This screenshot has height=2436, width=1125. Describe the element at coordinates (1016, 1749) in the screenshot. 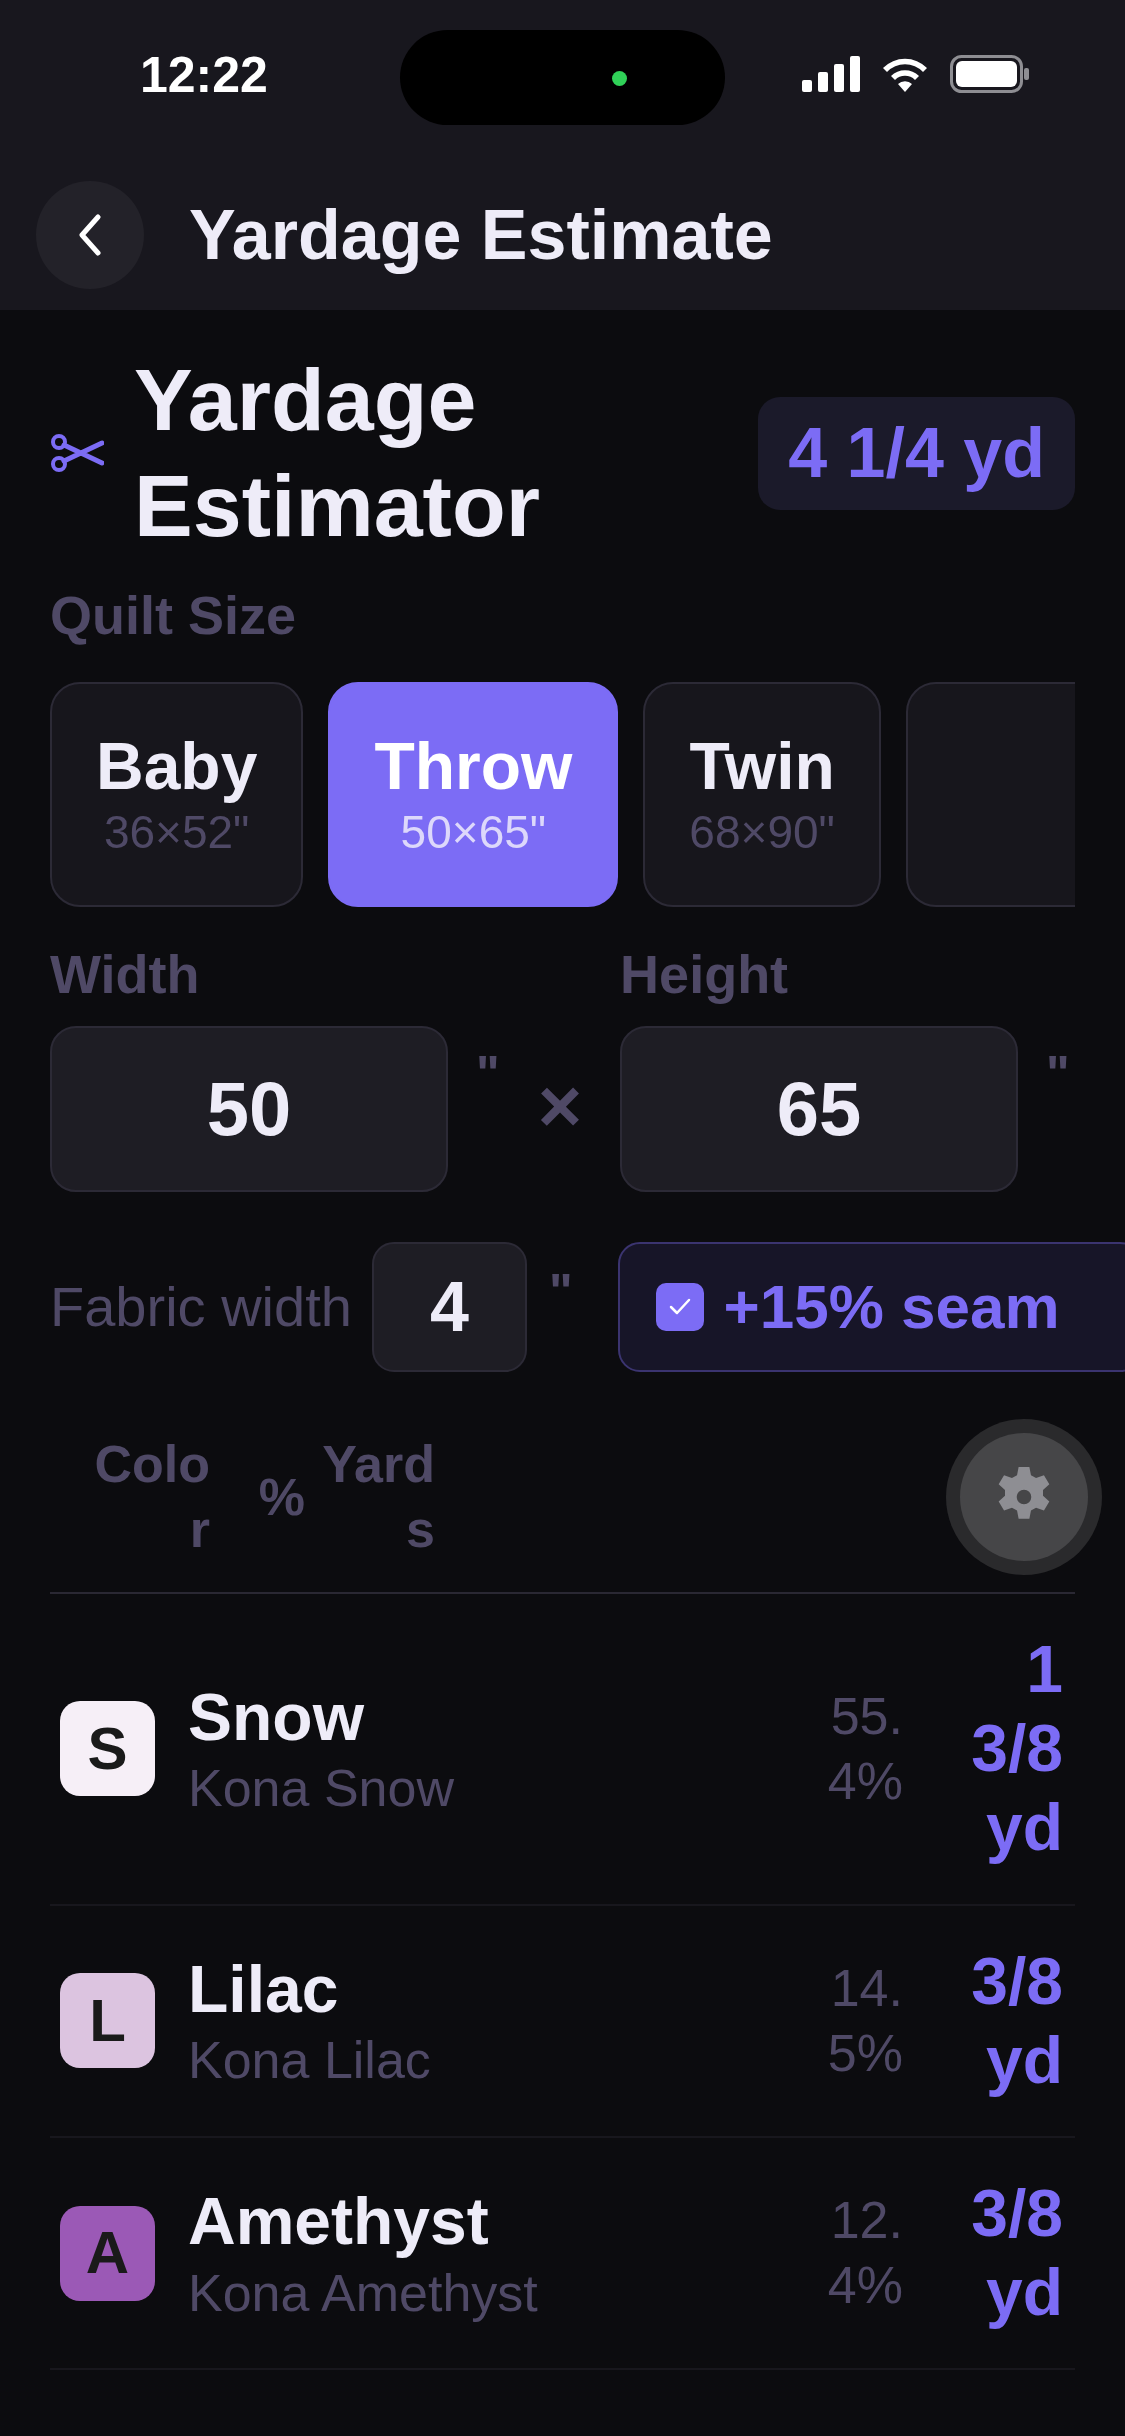

I see `yardage-value: 1 3/8 yd` at that location.